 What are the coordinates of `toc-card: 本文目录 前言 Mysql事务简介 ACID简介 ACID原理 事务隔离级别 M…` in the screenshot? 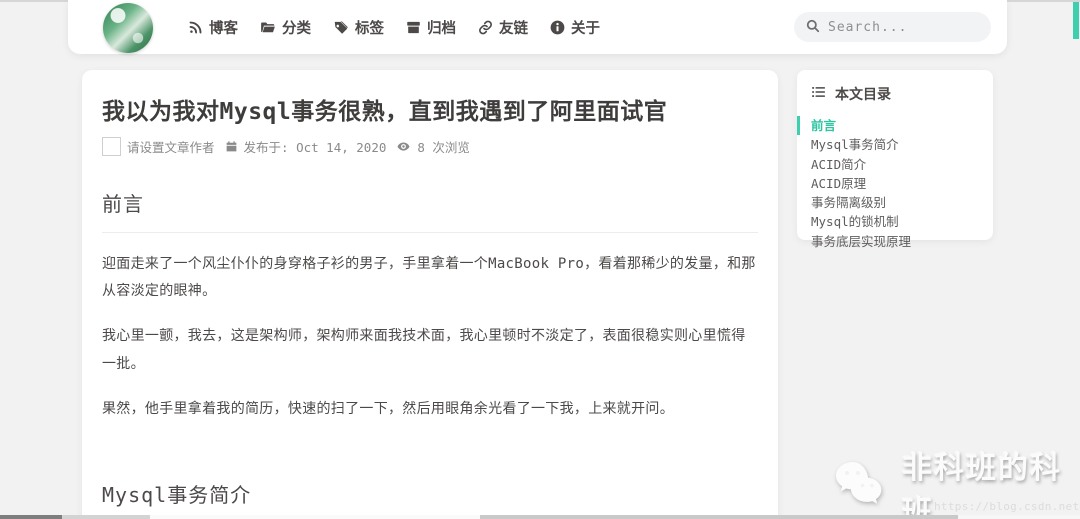 It's located at (895, 159).